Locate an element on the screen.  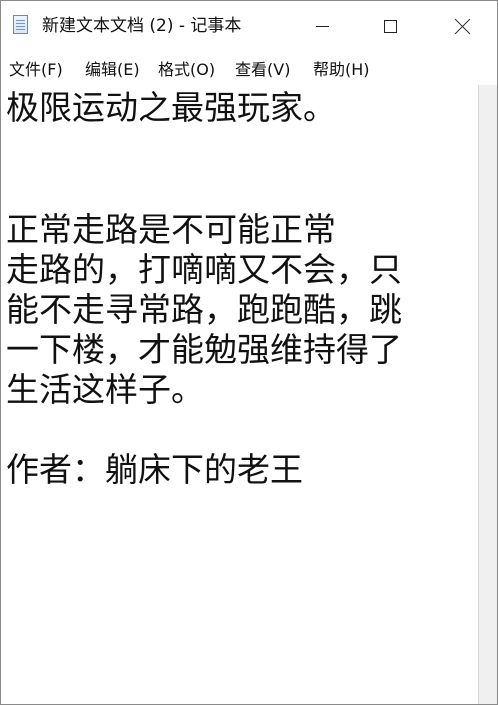
menu-view: 查看(V) is located at coordinates (262, 70).